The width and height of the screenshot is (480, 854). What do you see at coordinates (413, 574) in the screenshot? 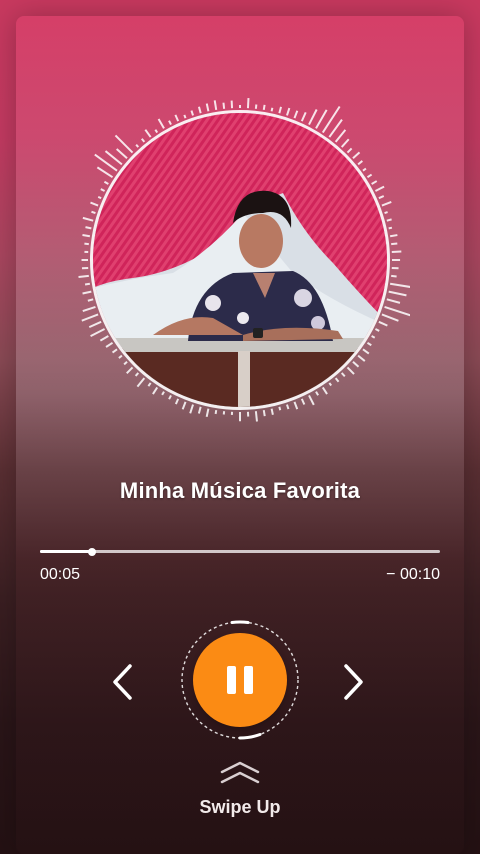
I see `remaining-time: − 00:10` at bounding box center [413, 574].